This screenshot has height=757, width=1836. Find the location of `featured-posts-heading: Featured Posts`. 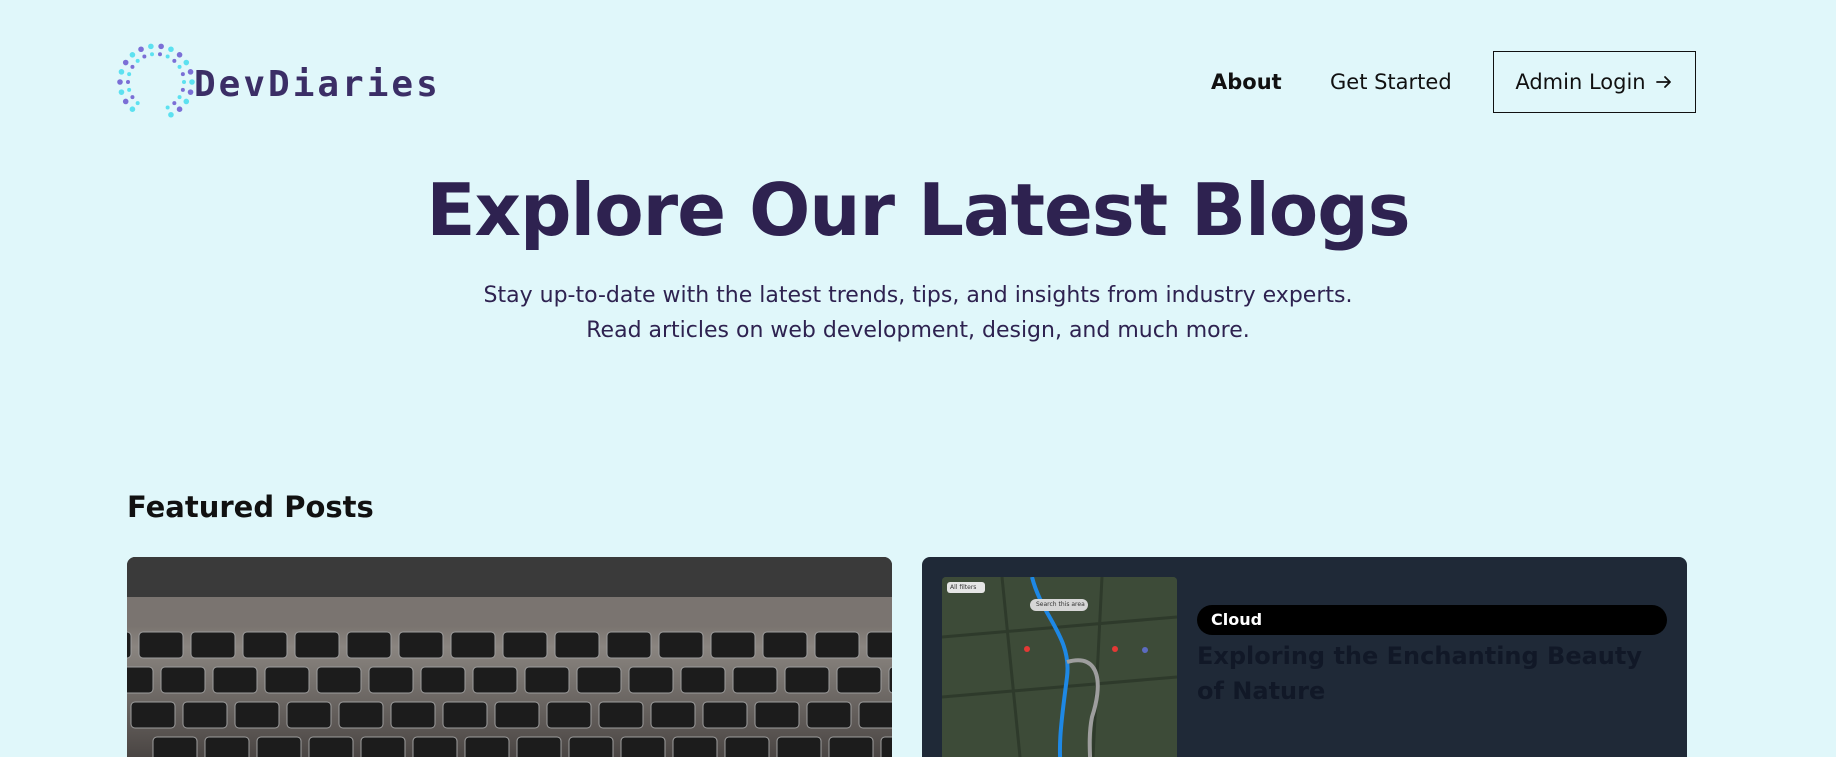

featured-posts-heading: Featured Posts is located at coordinates (250, 507).